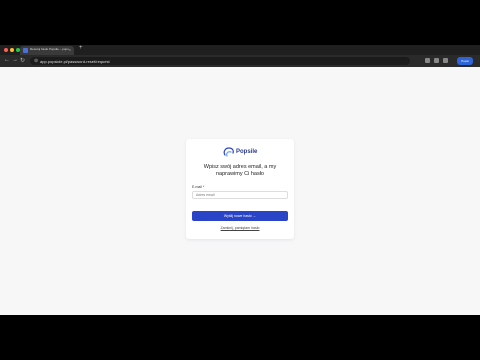 The width and height of the screenshot is (480, 360). What do you see at coordinates (36, 61) in the screenshot?
I see `lock-icon: ⊚` at bounding box center [36, 61].